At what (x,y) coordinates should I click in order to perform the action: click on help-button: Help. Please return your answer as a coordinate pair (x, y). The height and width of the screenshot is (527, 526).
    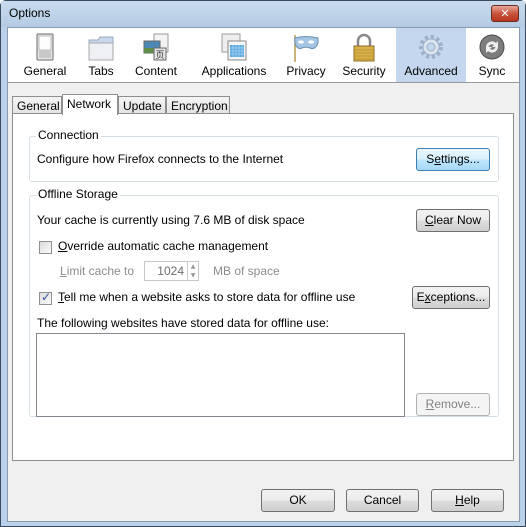
    Looking at the image, I should click on (467, 500).